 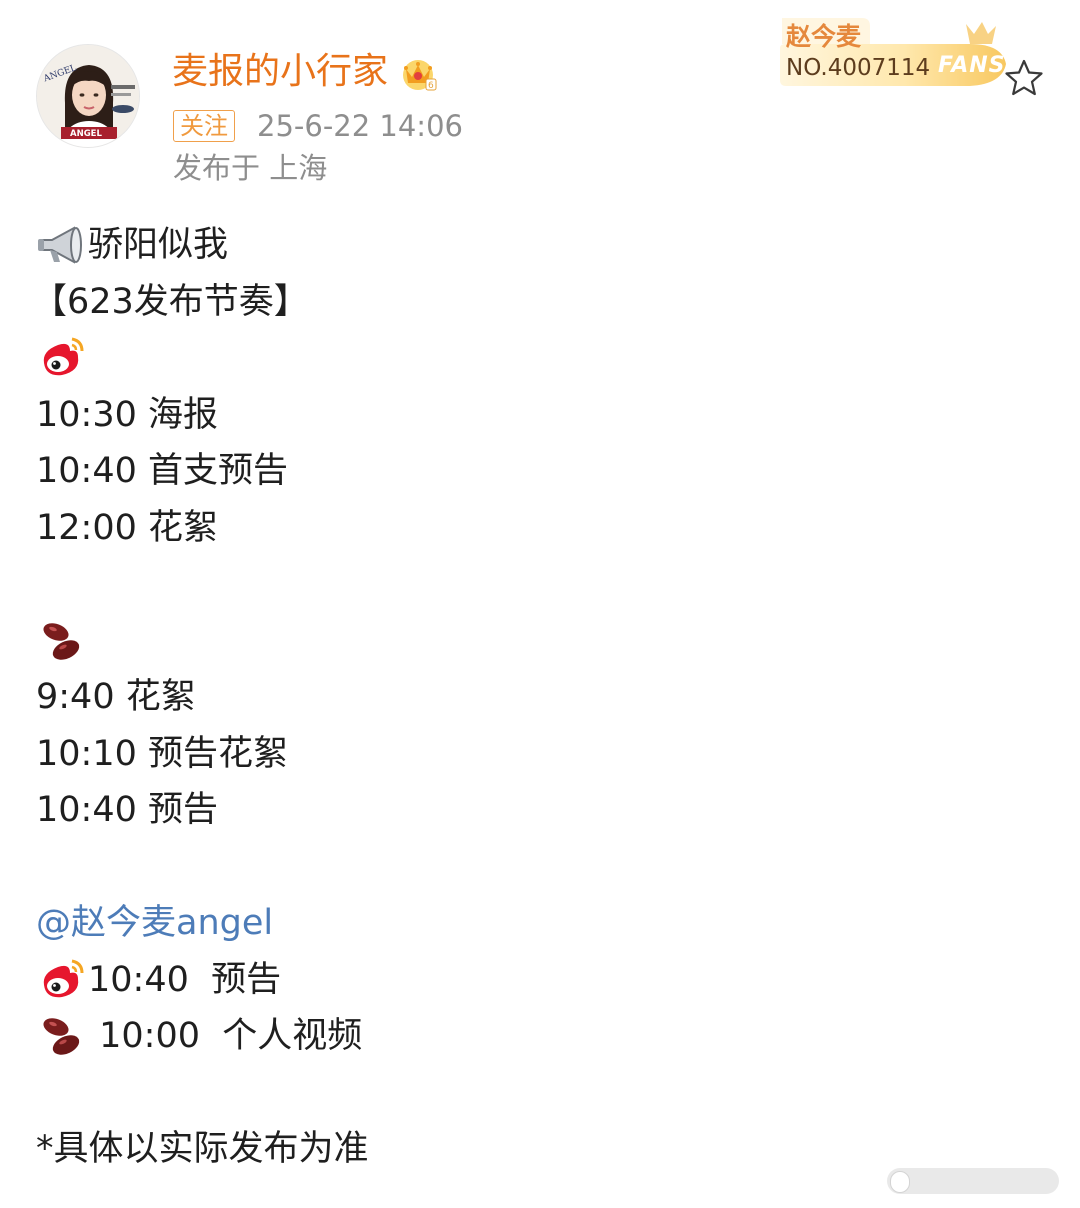 What do you see at coordinates (158, 245) in the screenshot?
I see `content-line-text: 骄阳似我` at bounding box center [158, 245].